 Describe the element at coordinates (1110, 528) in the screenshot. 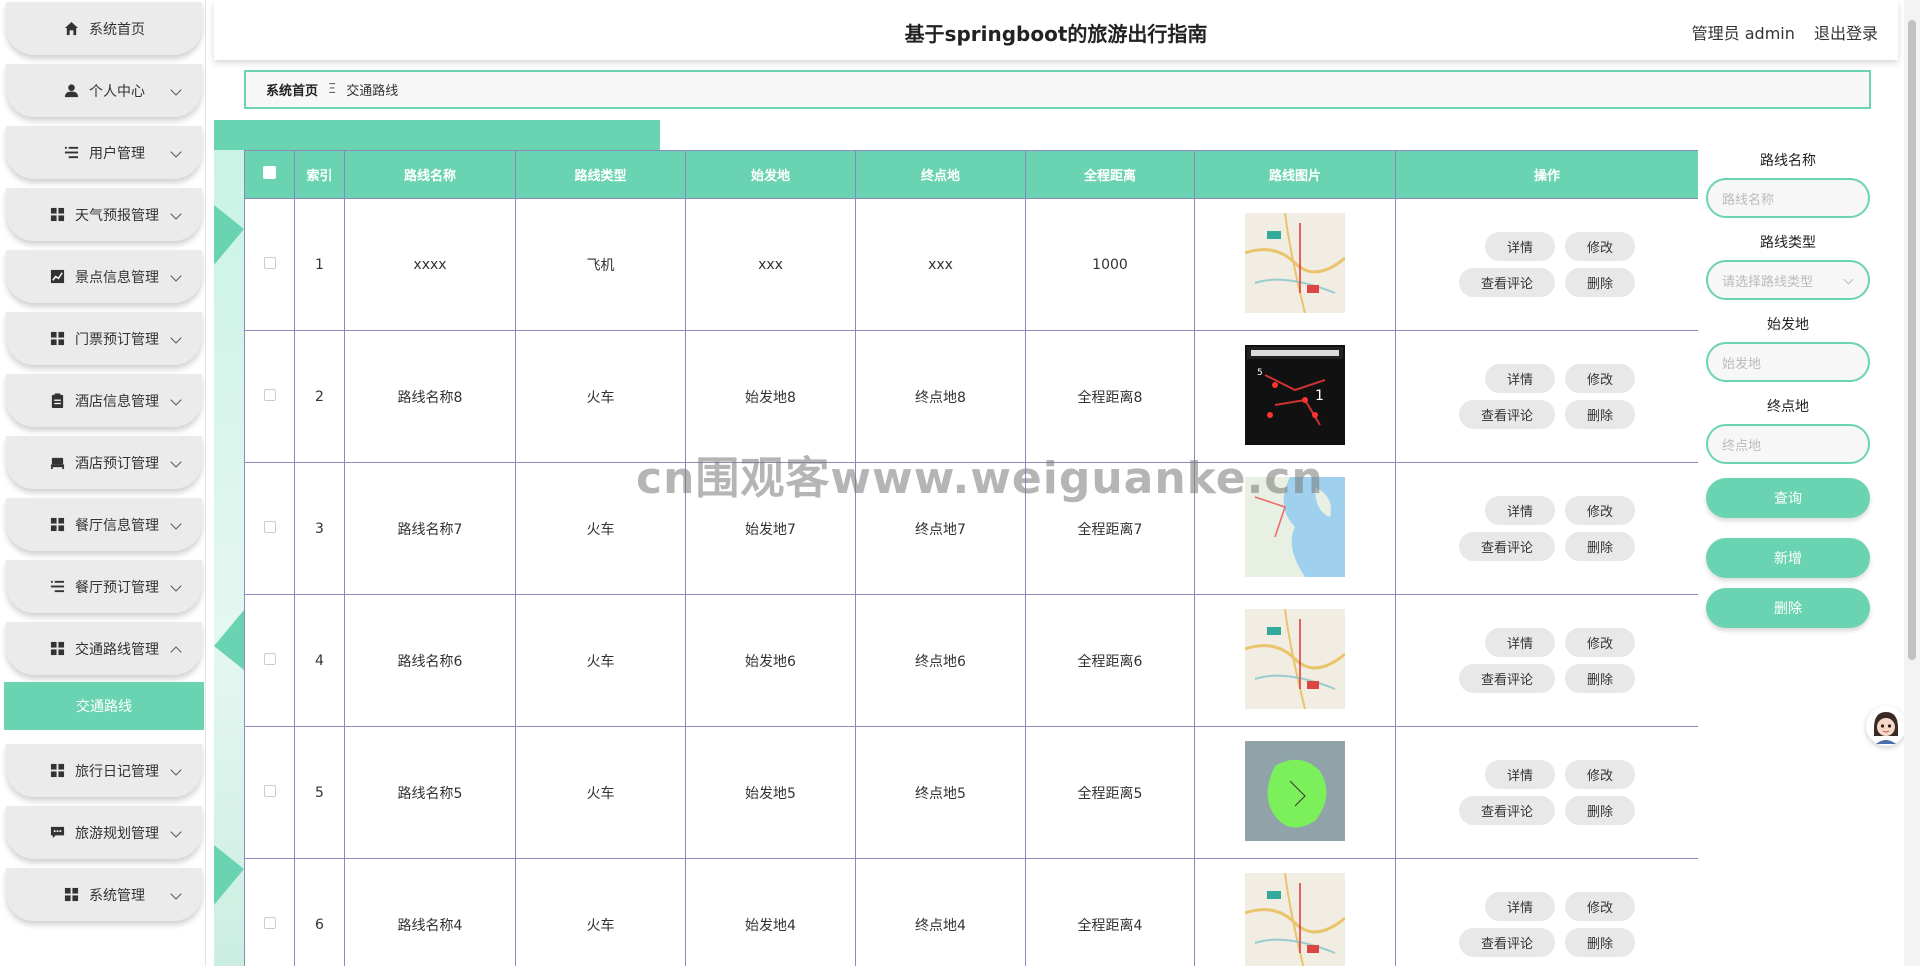

I see `cell-distance: 全程距离7` at that location.